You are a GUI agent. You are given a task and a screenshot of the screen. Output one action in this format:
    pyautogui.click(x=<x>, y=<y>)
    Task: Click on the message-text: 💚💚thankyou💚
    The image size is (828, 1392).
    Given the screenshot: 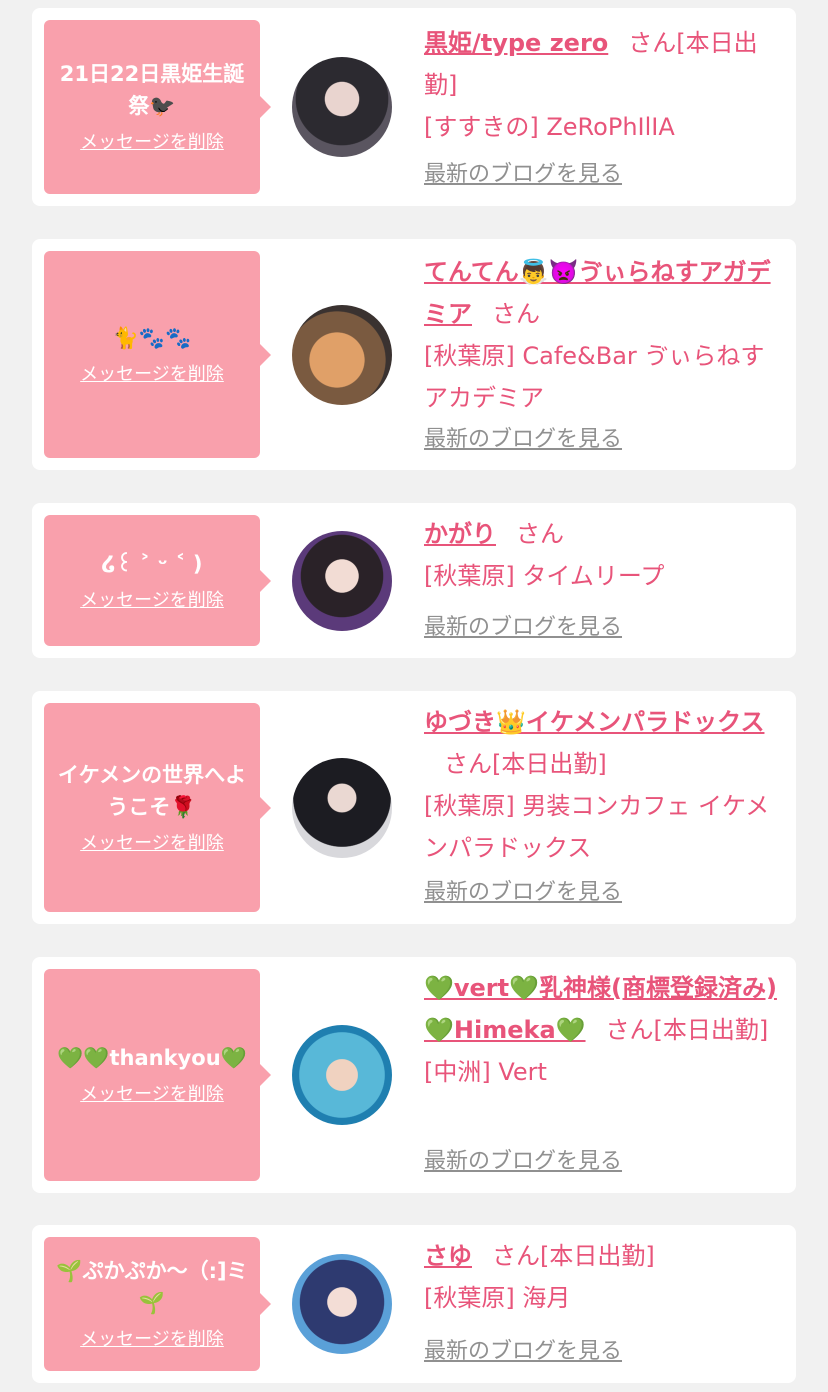 What is the action you would take?
    pyautogui.click(x=152, y=1058)
    